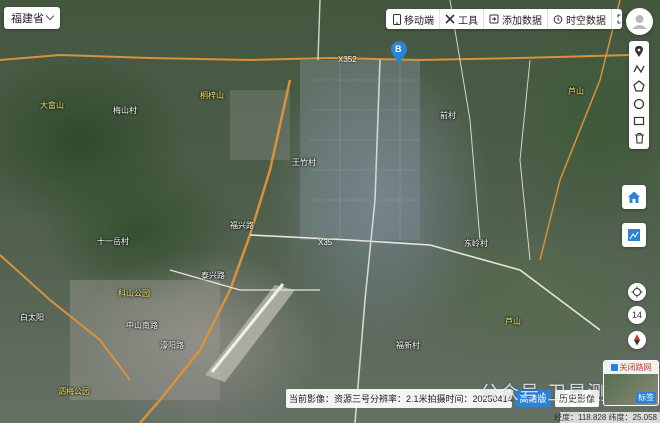 The image size is (660, 423). I want to click on polygon-icon, so click(639, 86).